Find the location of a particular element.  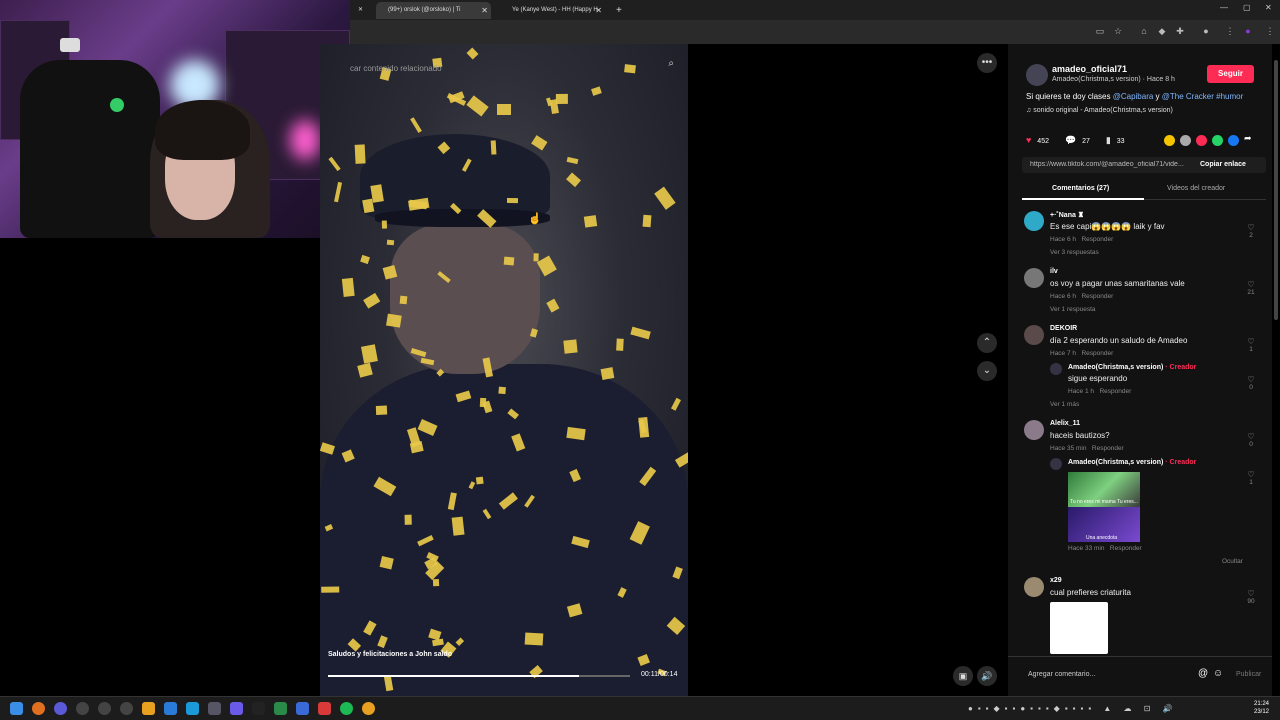

comment-like: ♡ 90 is located at coordinates (1251, 597).